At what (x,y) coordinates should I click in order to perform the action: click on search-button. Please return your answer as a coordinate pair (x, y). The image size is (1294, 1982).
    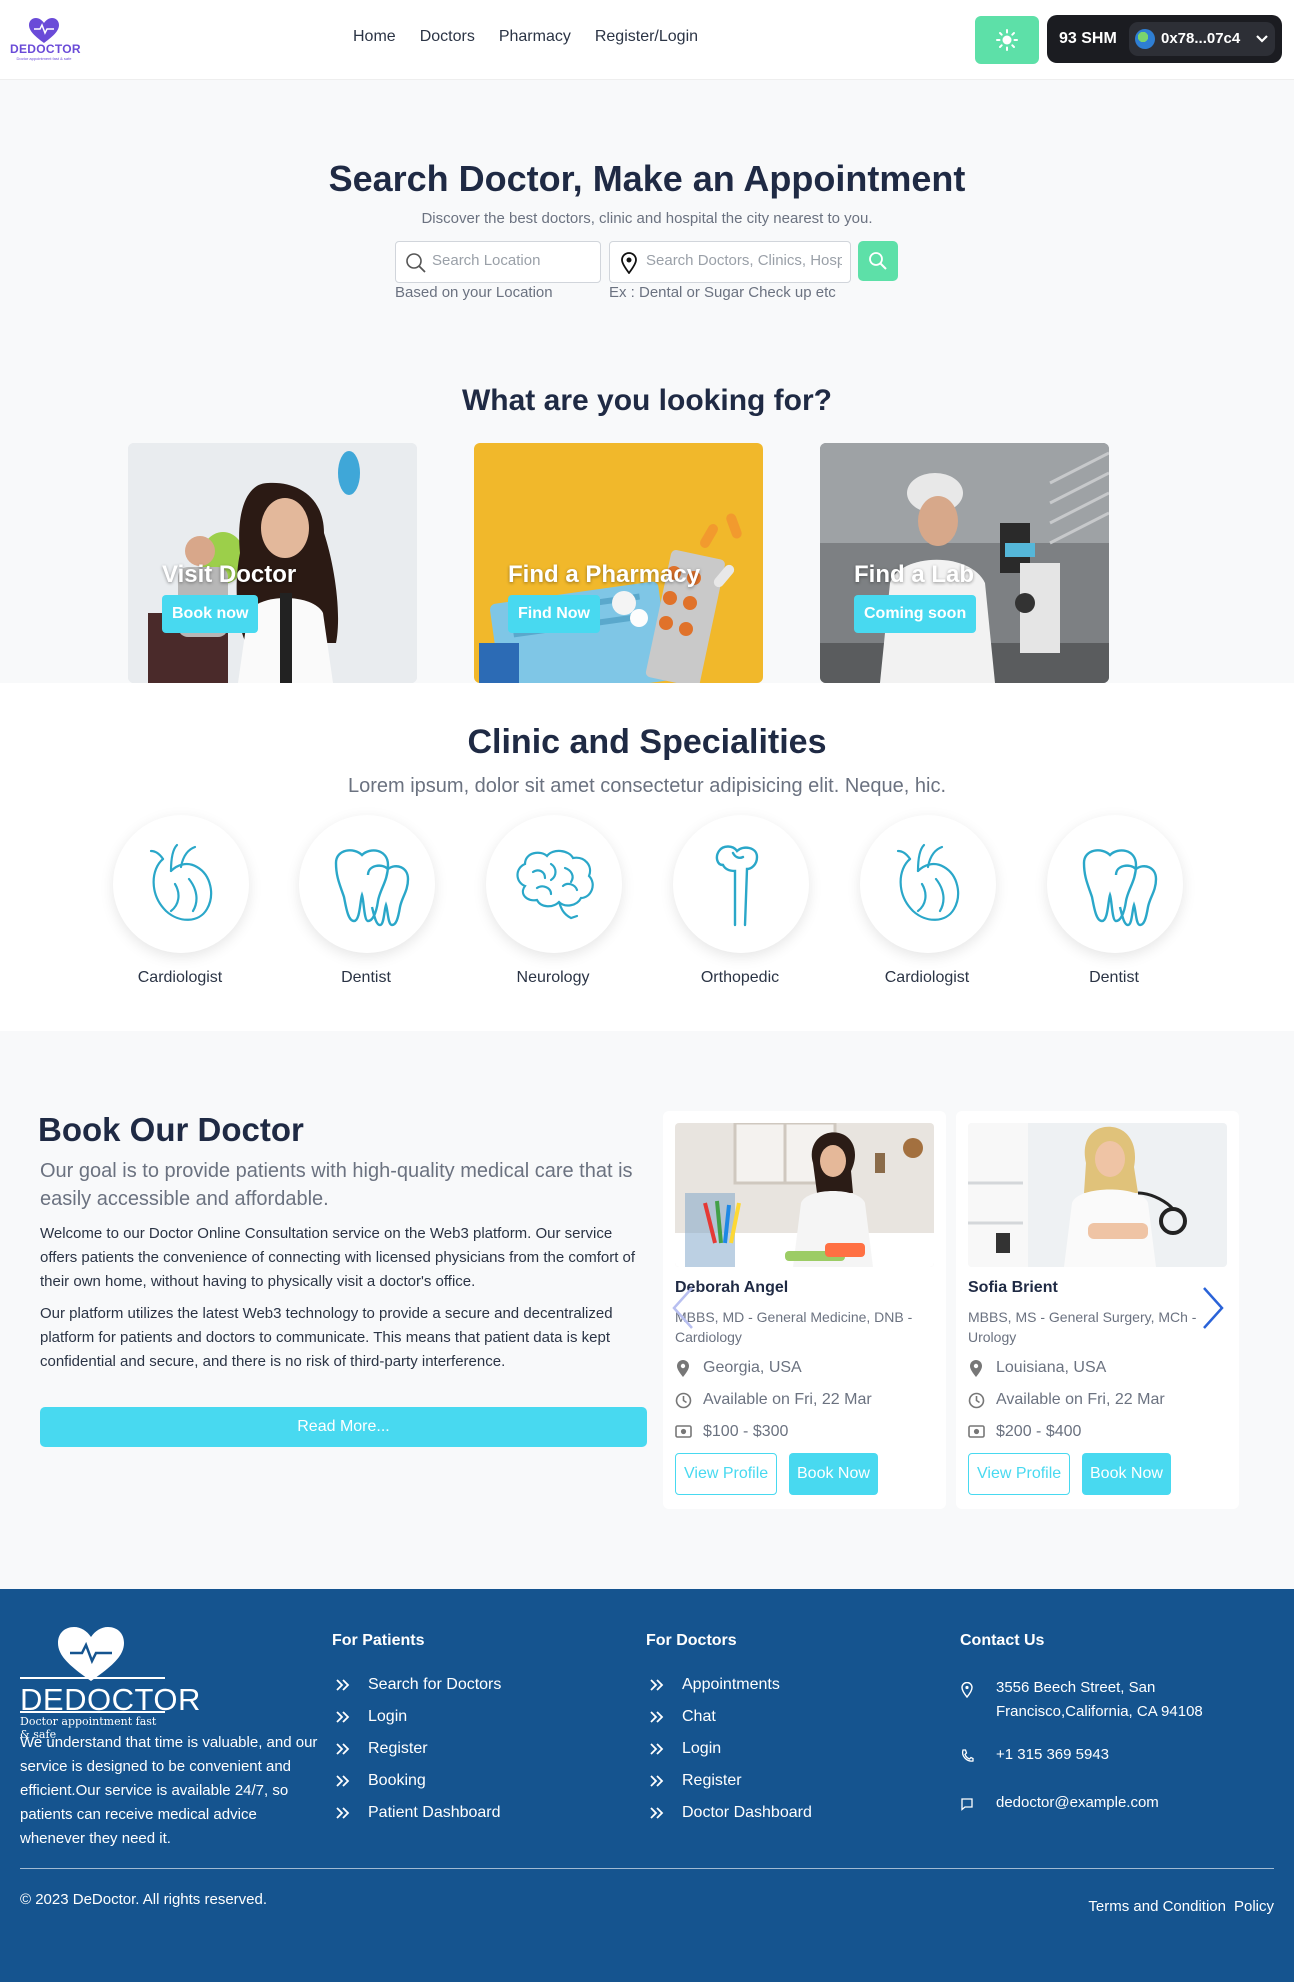
    Looking at the image, I should click on (878, 261).